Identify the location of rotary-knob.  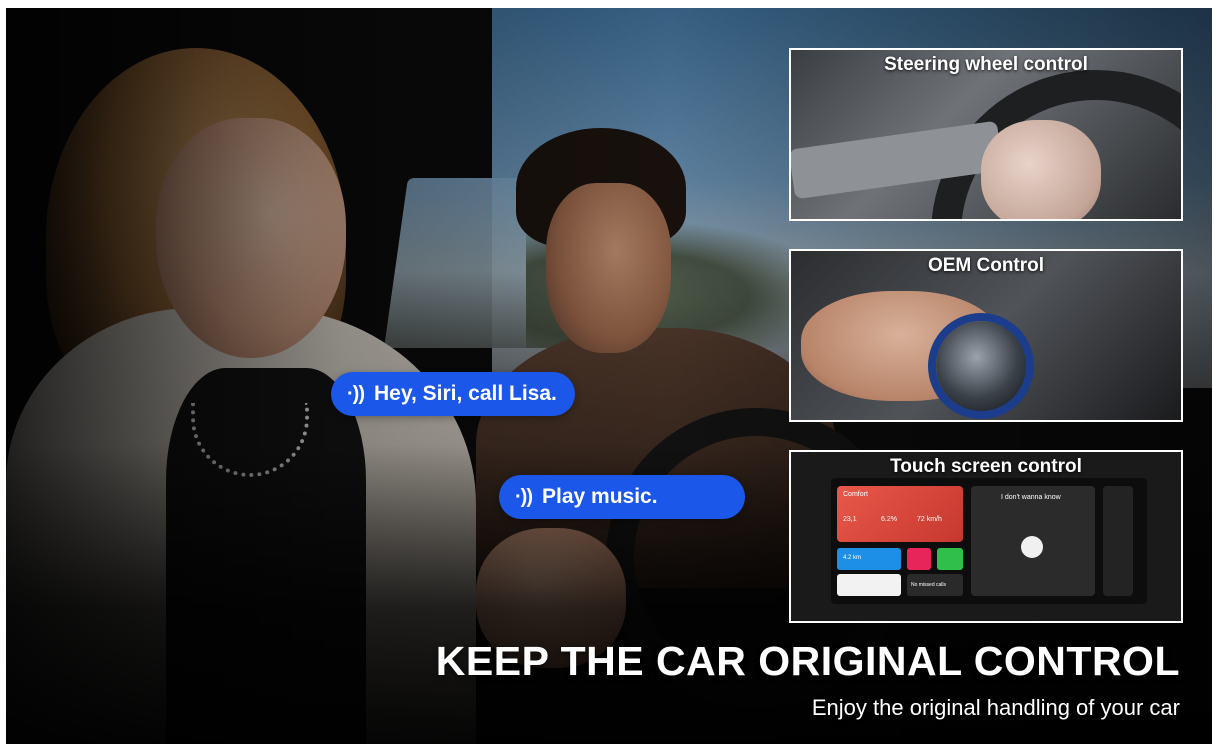
(981, 366).